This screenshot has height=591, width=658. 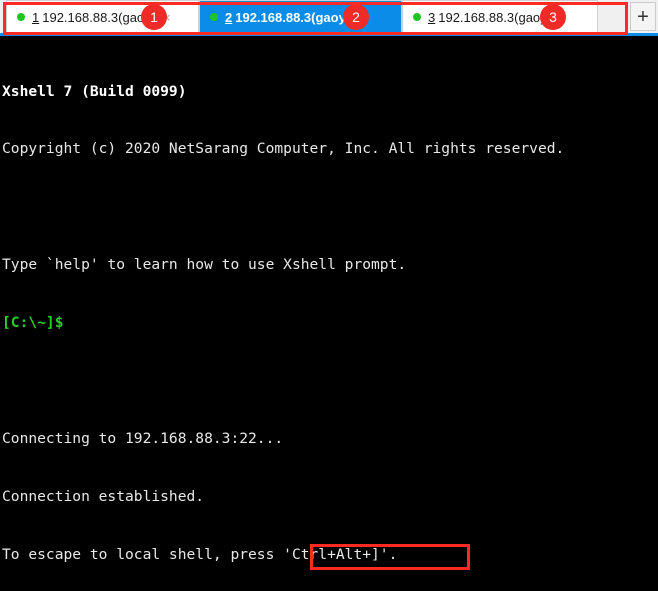 I want to click on tab-title-2: 192.168.88.3(gaoy), so click(x=293, y=17).